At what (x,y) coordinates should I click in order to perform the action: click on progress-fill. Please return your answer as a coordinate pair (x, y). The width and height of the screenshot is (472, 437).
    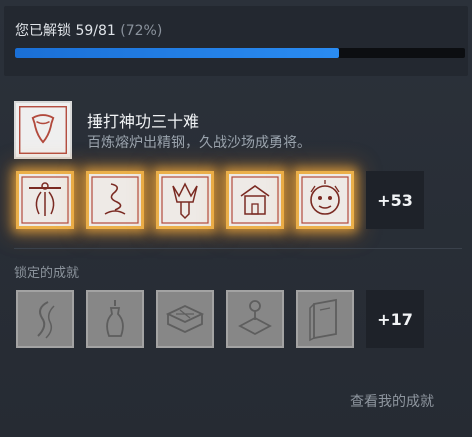
    Looking at the image, I should click on (177, 53).